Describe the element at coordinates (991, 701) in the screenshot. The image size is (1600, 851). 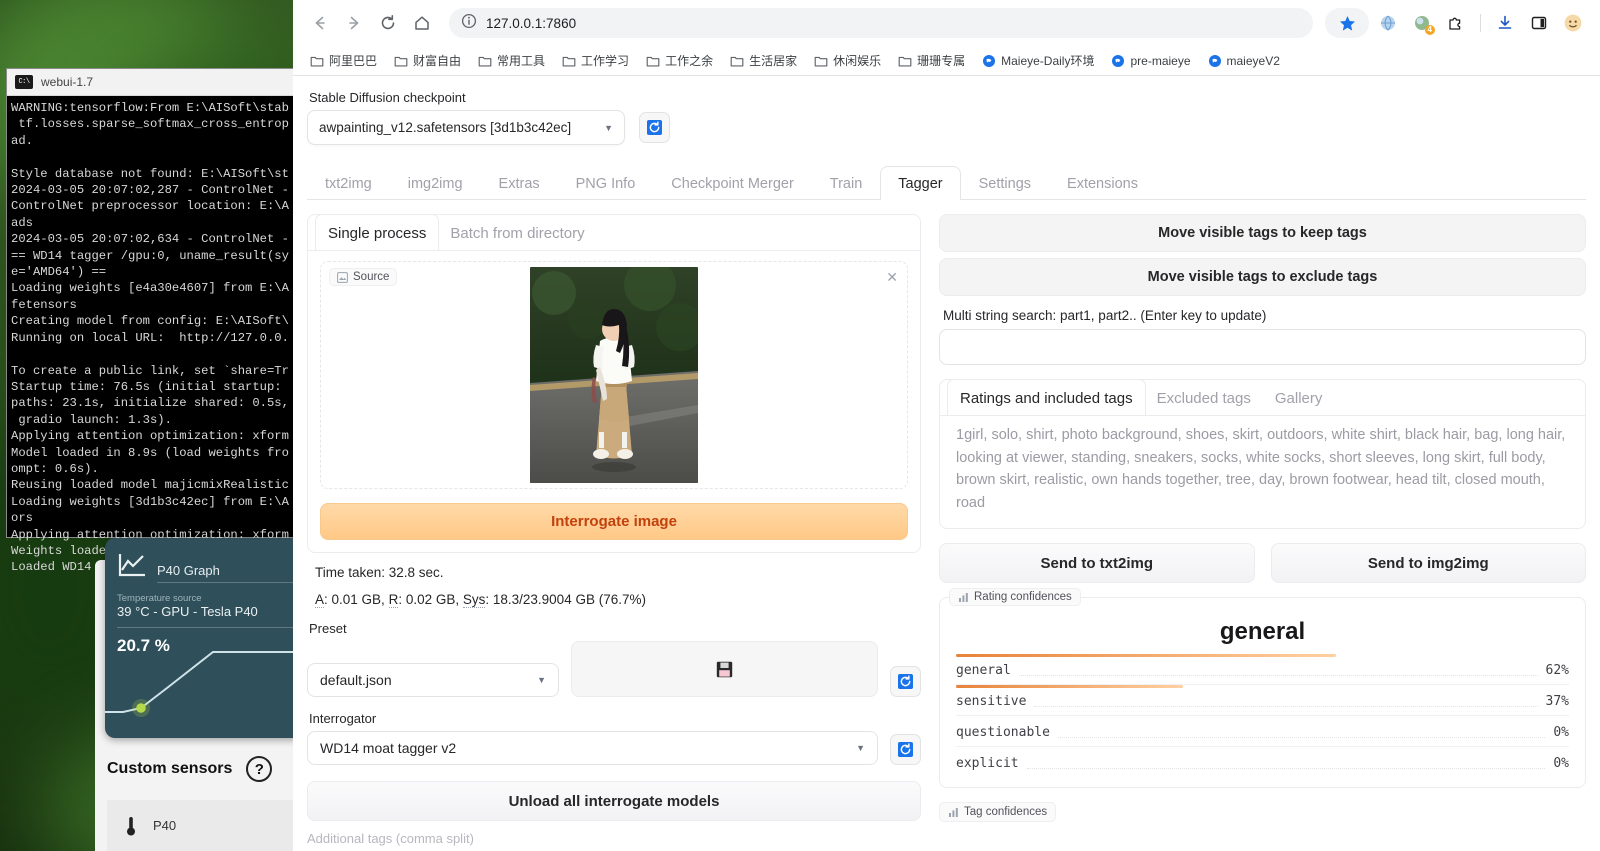
I see `confidence-label: sensitive` at that location.